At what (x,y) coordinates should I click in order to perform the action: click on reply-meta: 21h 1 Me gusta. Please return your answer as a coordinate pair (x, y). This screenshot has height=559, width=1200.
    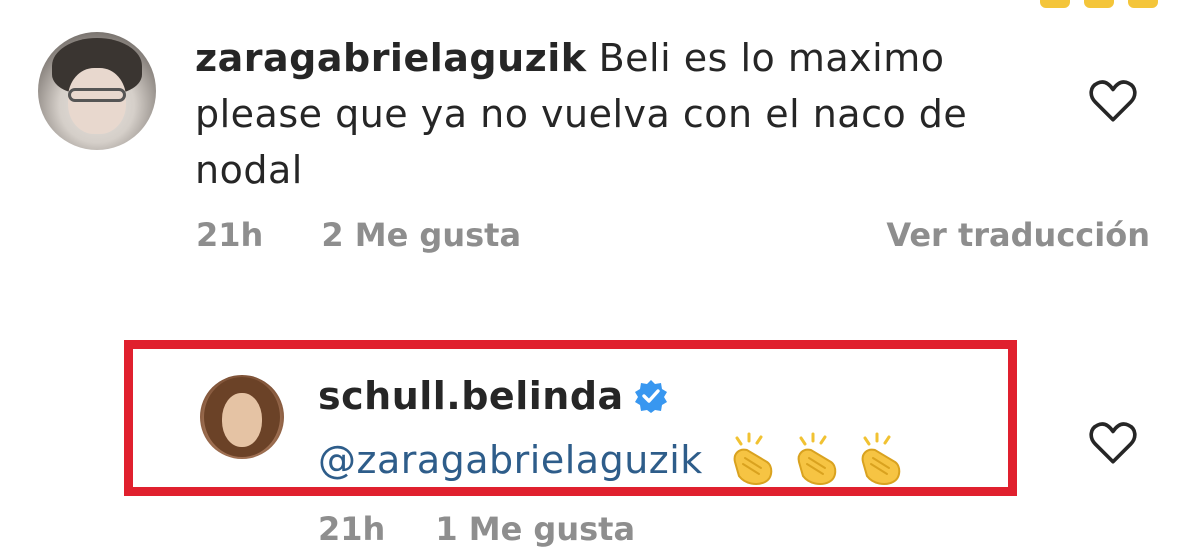
    Looking at the image, I should click on (476, 529).